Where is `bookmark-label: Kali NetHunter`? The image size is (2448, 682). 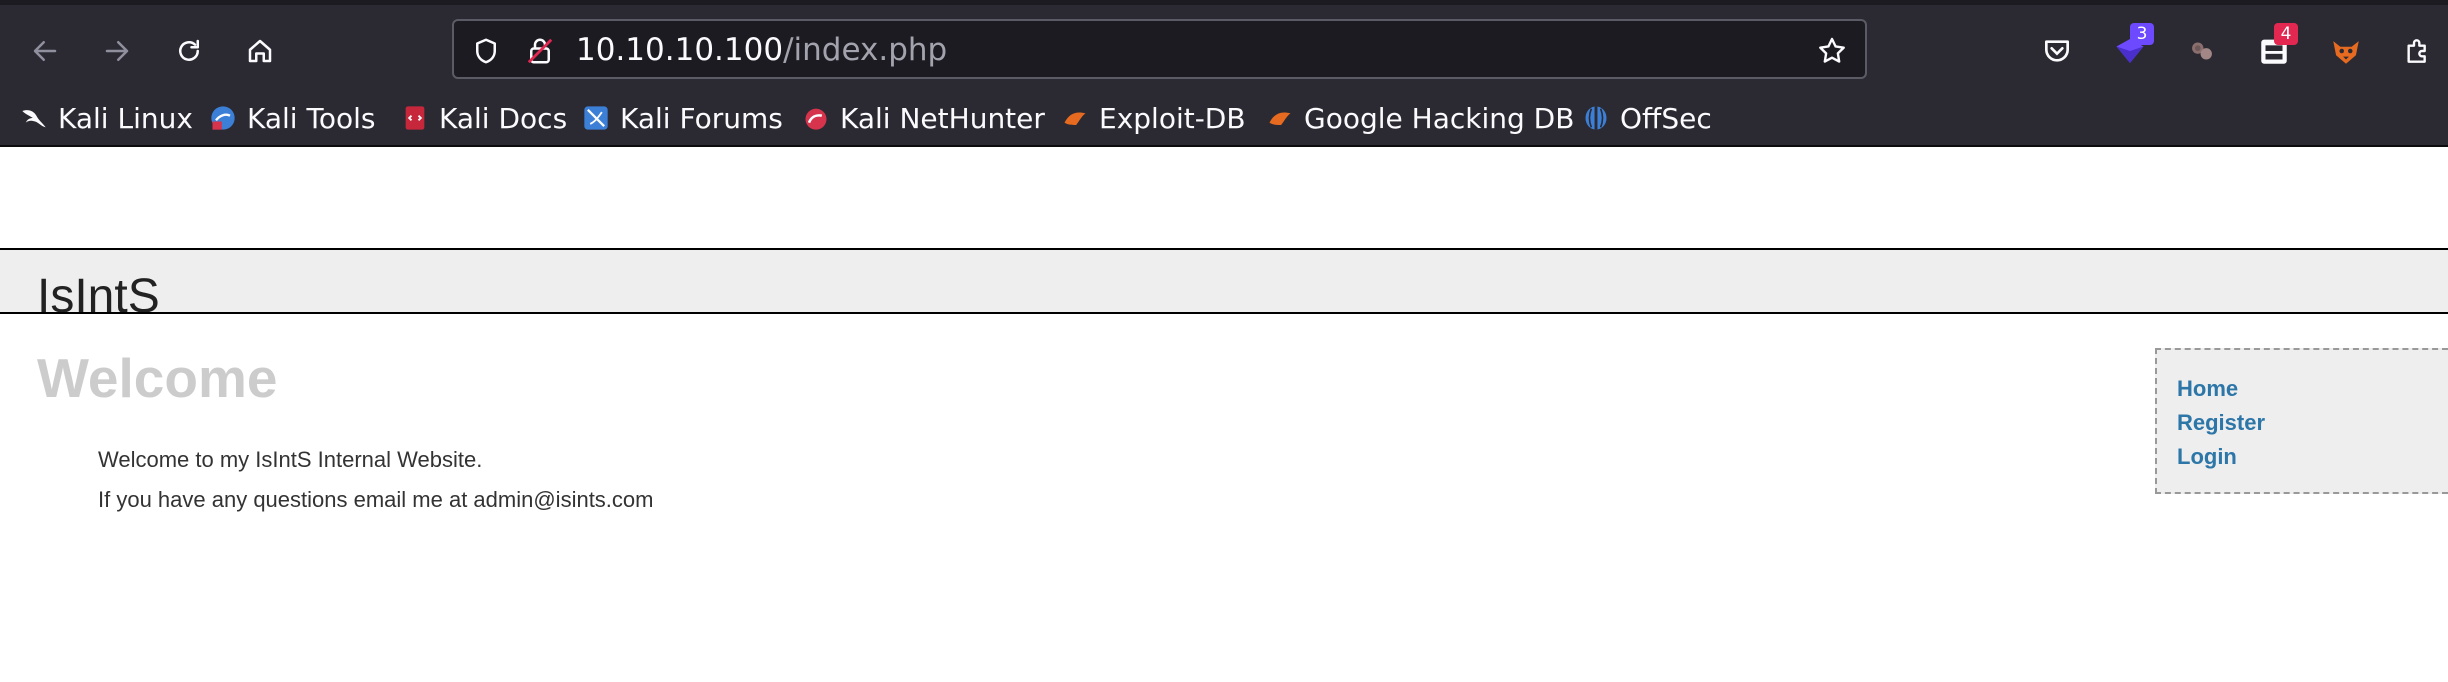 bookmark-label: Kali NetHunter is located at coordinates (942, 118).